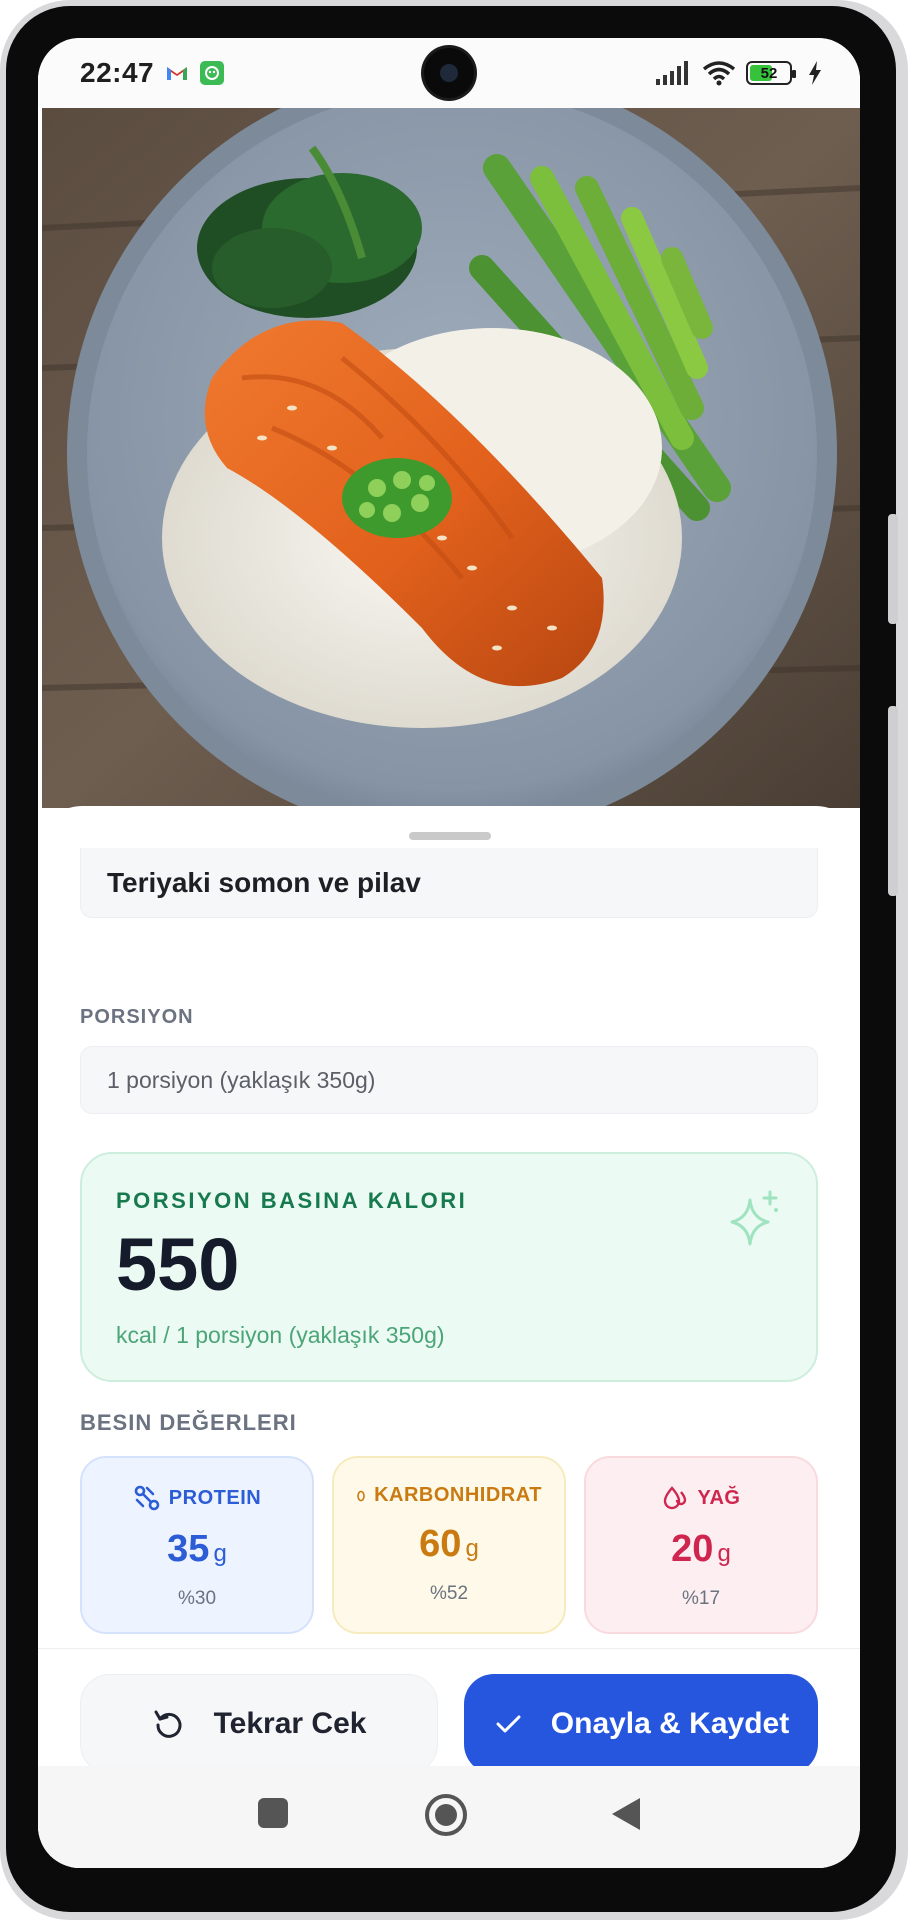  What do you see at coordinates (815, 73) in the screenshot?
I see `charging-icon` at bounding box center [815, 73].